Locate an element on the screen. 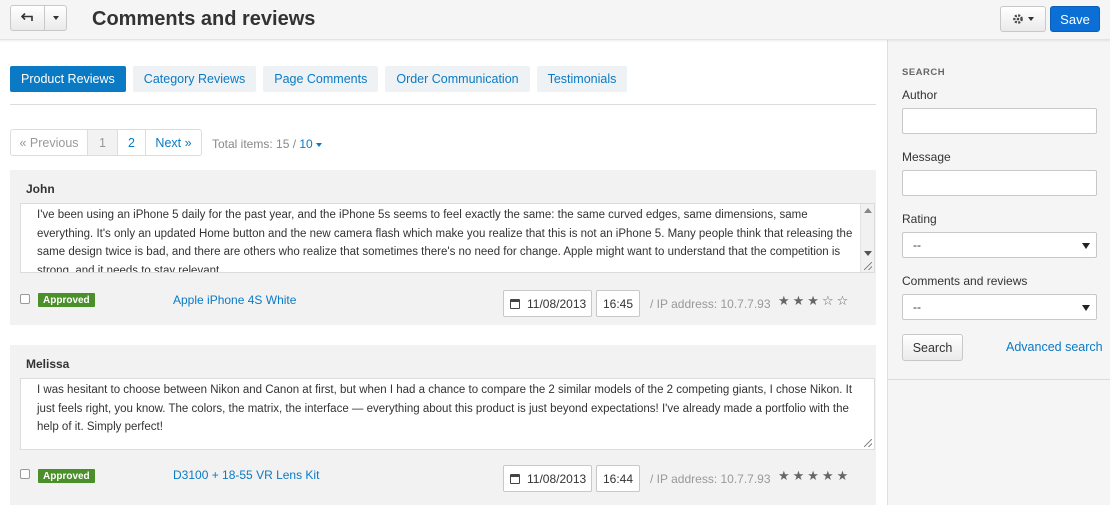  pagination: « Previous 1 2 Next » is located at coordinates (106, 142).